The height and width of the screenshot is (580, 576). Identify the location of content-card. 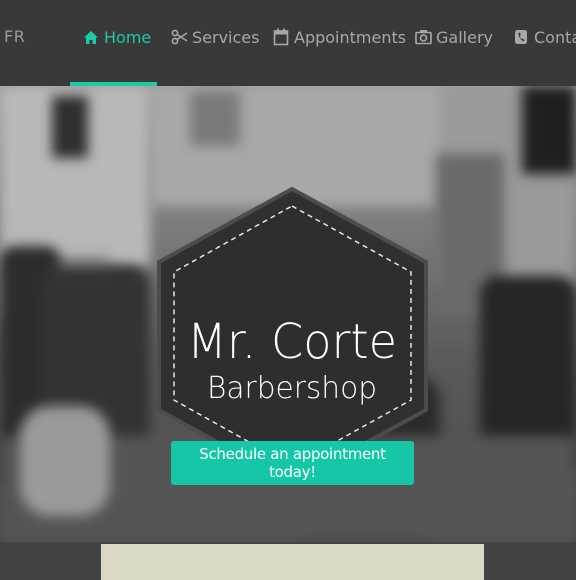
(292, 562).